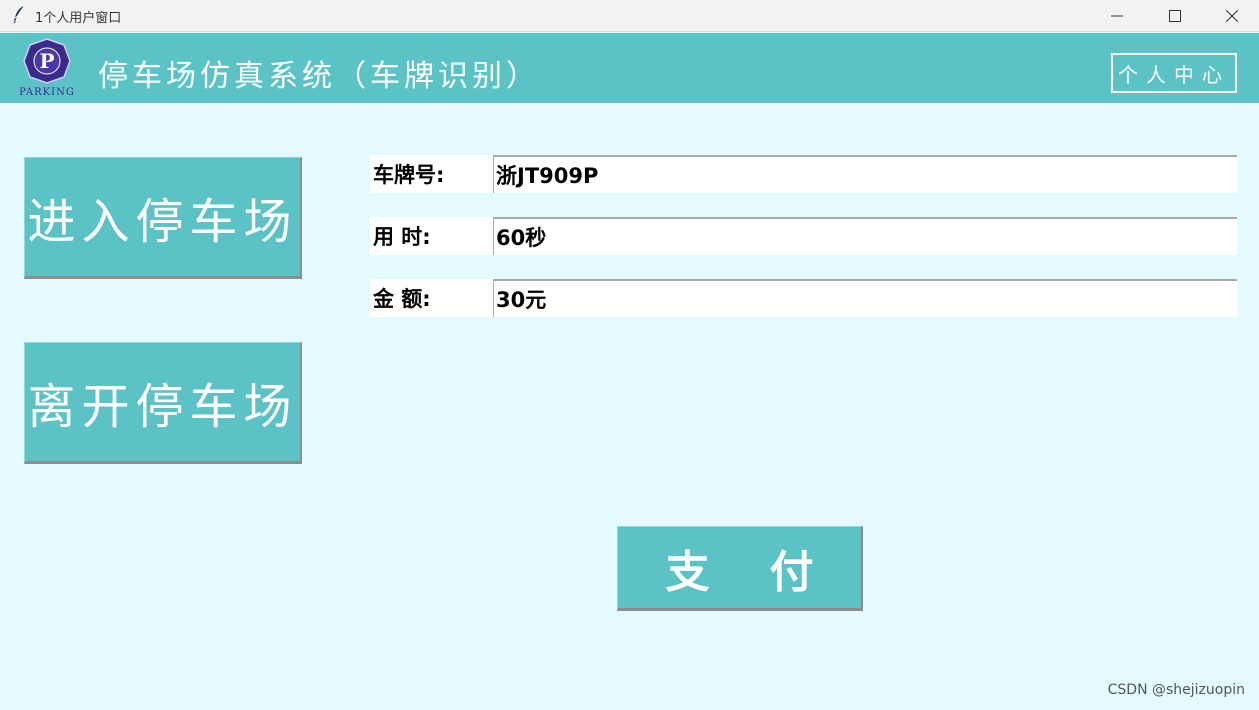  What do you see at coordinates (629, 68) in the screenshot?
I see `app-header: P PARKING 停车场仿真系统（车牌识别） 个人中心` at bounding box center [629, 68].